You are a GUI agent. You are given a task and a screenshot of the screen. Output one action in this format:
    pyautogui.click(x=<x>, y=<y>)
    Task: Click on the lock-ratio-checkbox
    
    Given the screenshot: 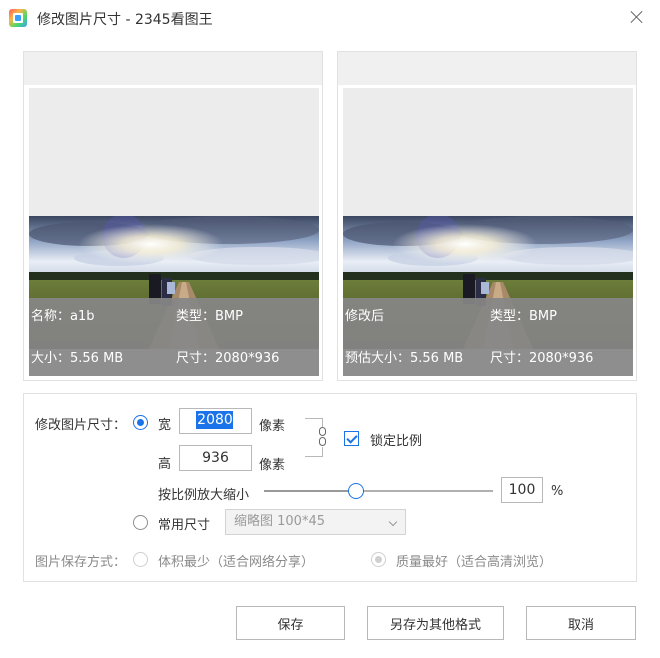 What is the action you would take?
    pyautogui.click(x=351, y=438)
    